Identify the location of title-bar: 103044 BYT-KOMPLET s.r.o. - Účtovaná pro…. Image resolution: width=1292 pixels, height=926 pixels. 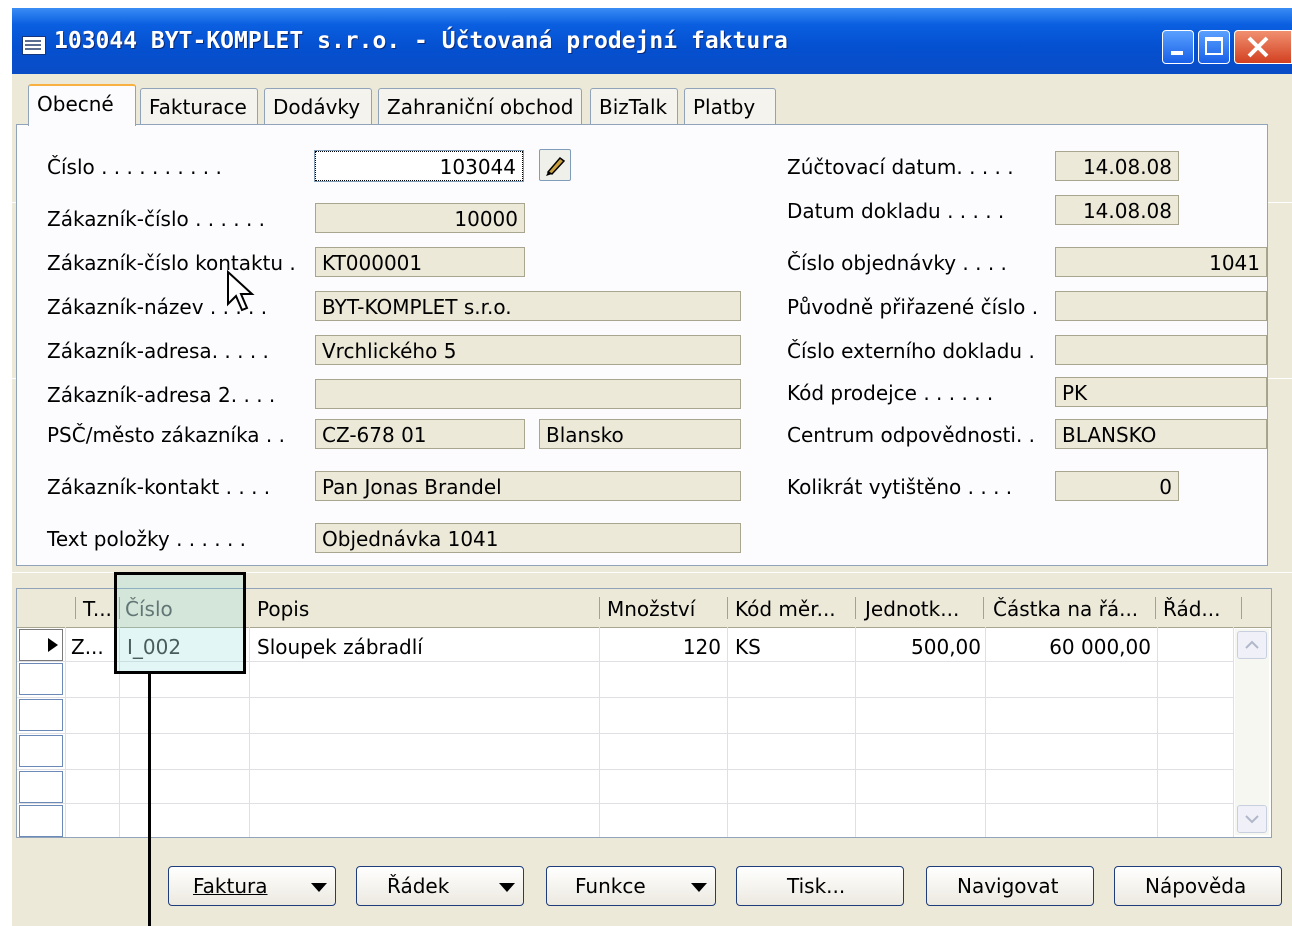
(652, 41).